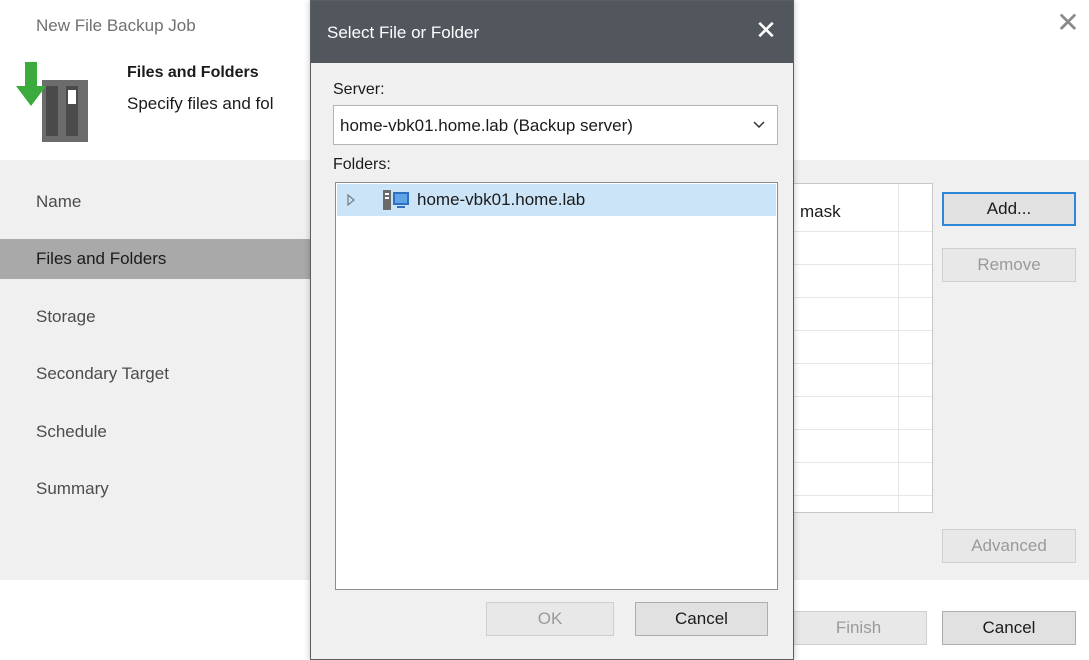 The width and height of the screenshot is (1089, 660). I want to click on dialog-titlebar: Select File or Folder ✕, so click(552, 32).